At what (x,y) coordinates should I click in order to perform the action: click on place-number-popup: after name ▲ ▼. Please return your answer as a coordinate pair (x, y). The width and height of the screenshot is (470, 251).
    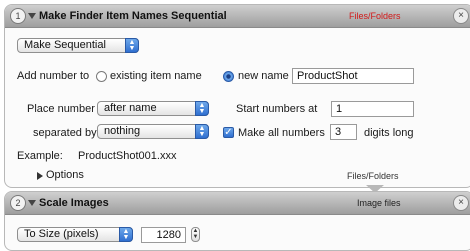
    Looking at the image, I should click on (153, 108).